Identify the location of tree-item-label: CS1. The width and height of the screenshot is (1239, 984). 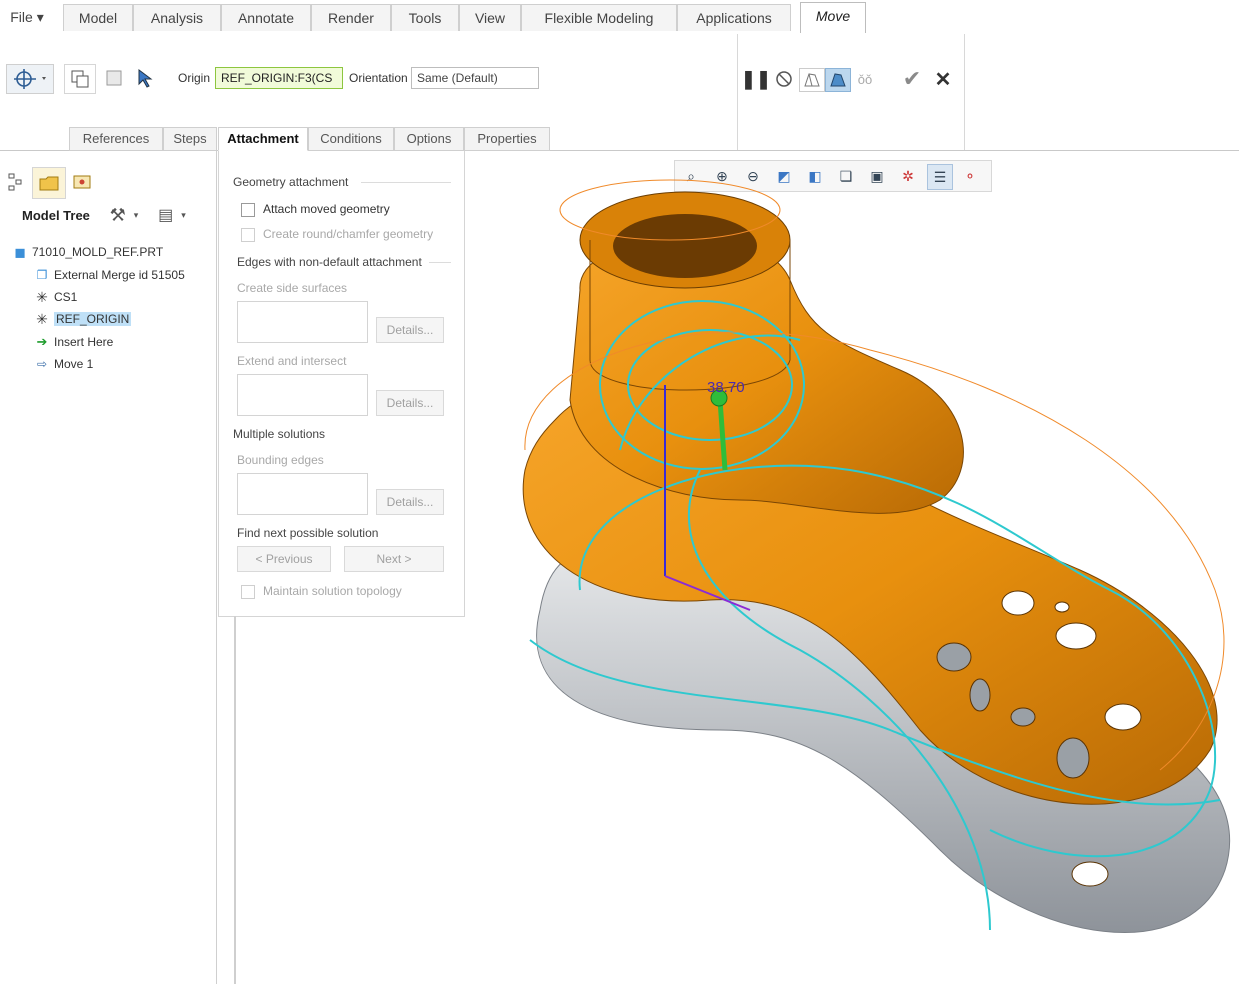
(66, 297).